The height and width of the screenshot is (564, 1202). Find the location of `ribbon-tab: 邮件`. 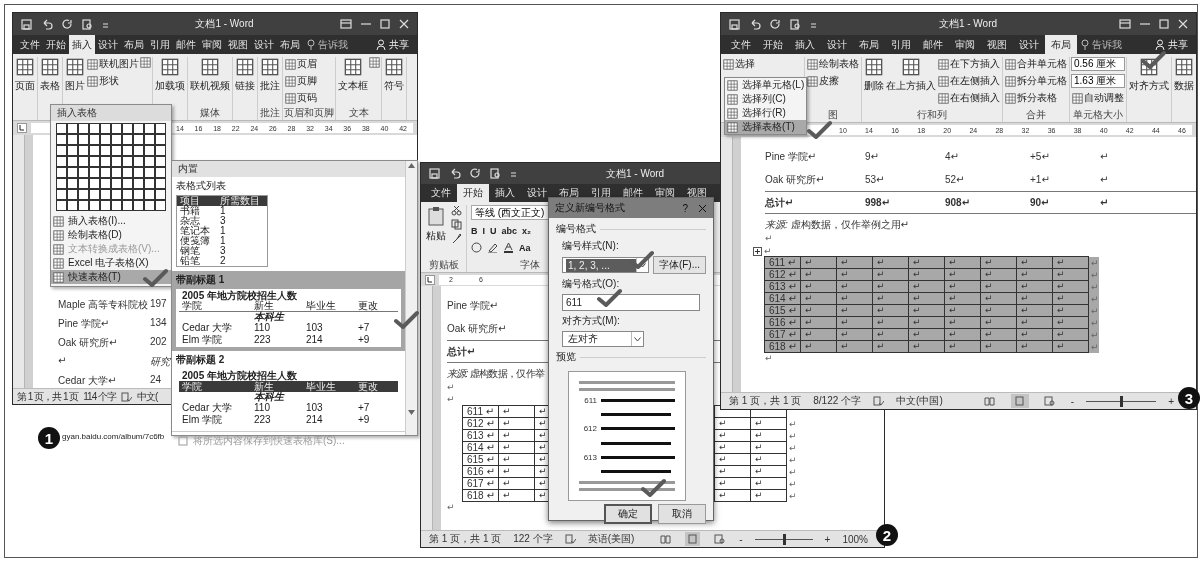

ribbon-tab: 邮件 is located at coordinates (933, 44).